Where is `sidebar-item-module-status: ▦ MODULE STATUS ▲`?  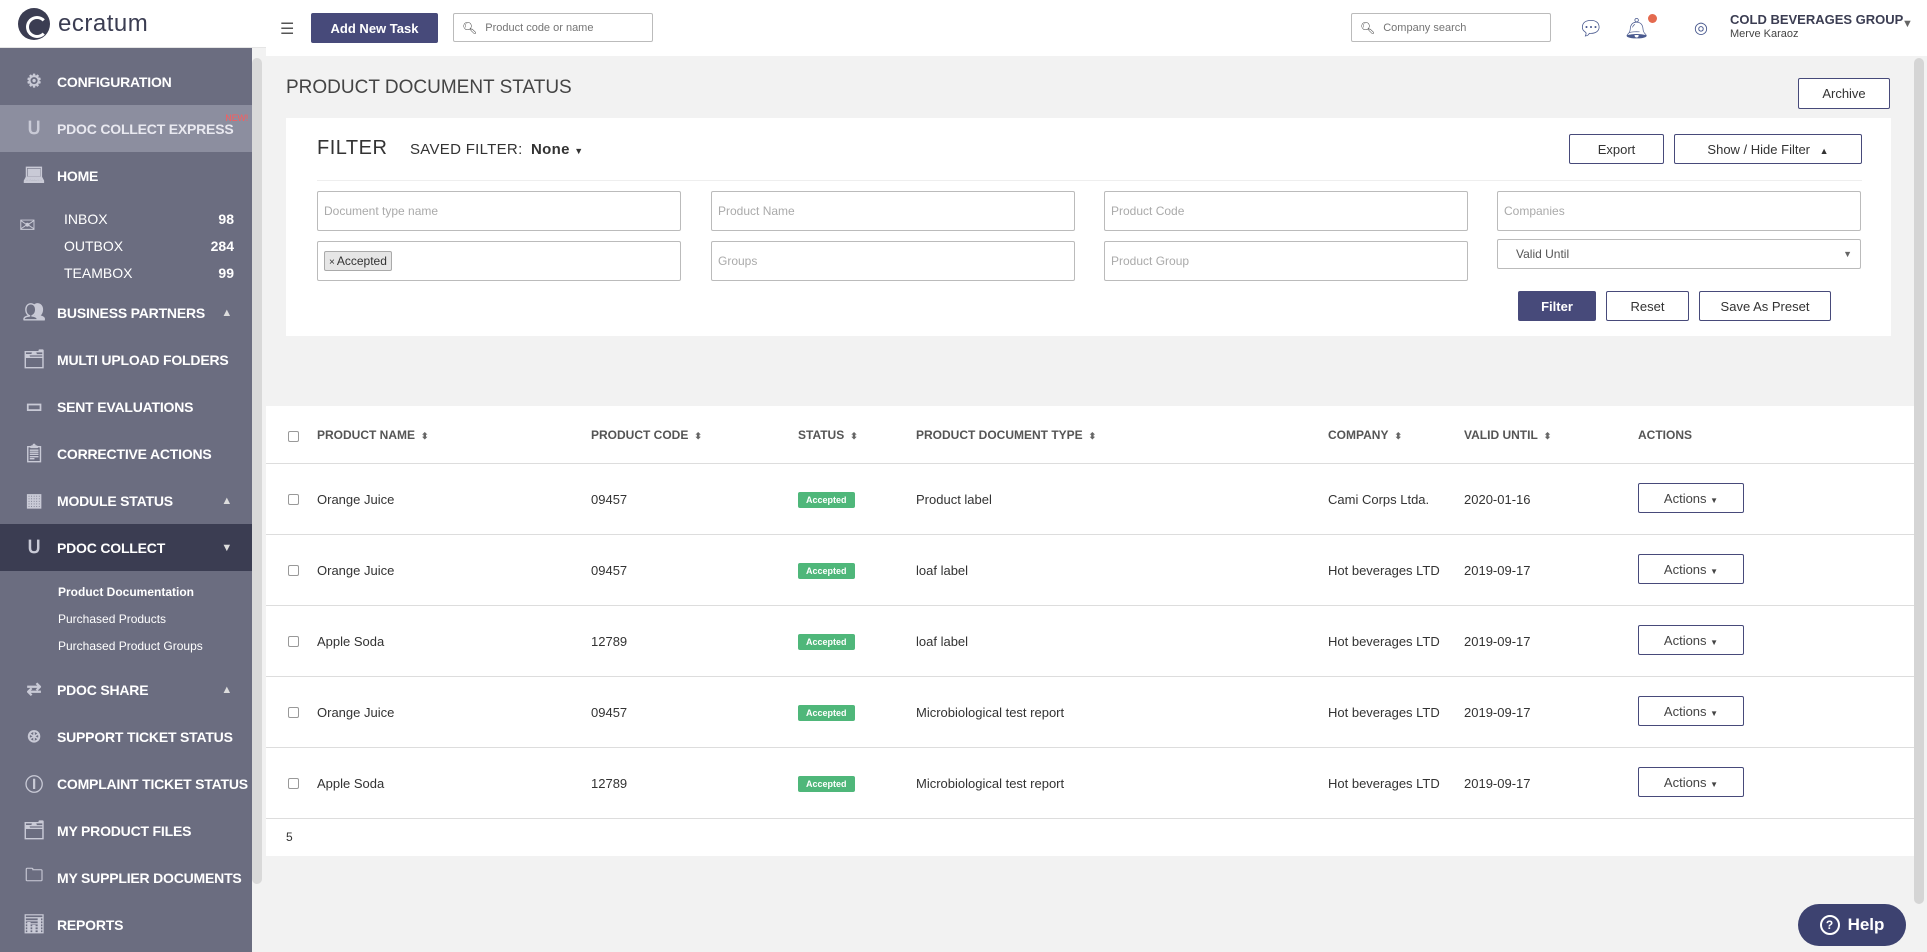 sidebar-item-module-status: ▦ MODULE STATUS ▲ is located at coordinates (126, 500).